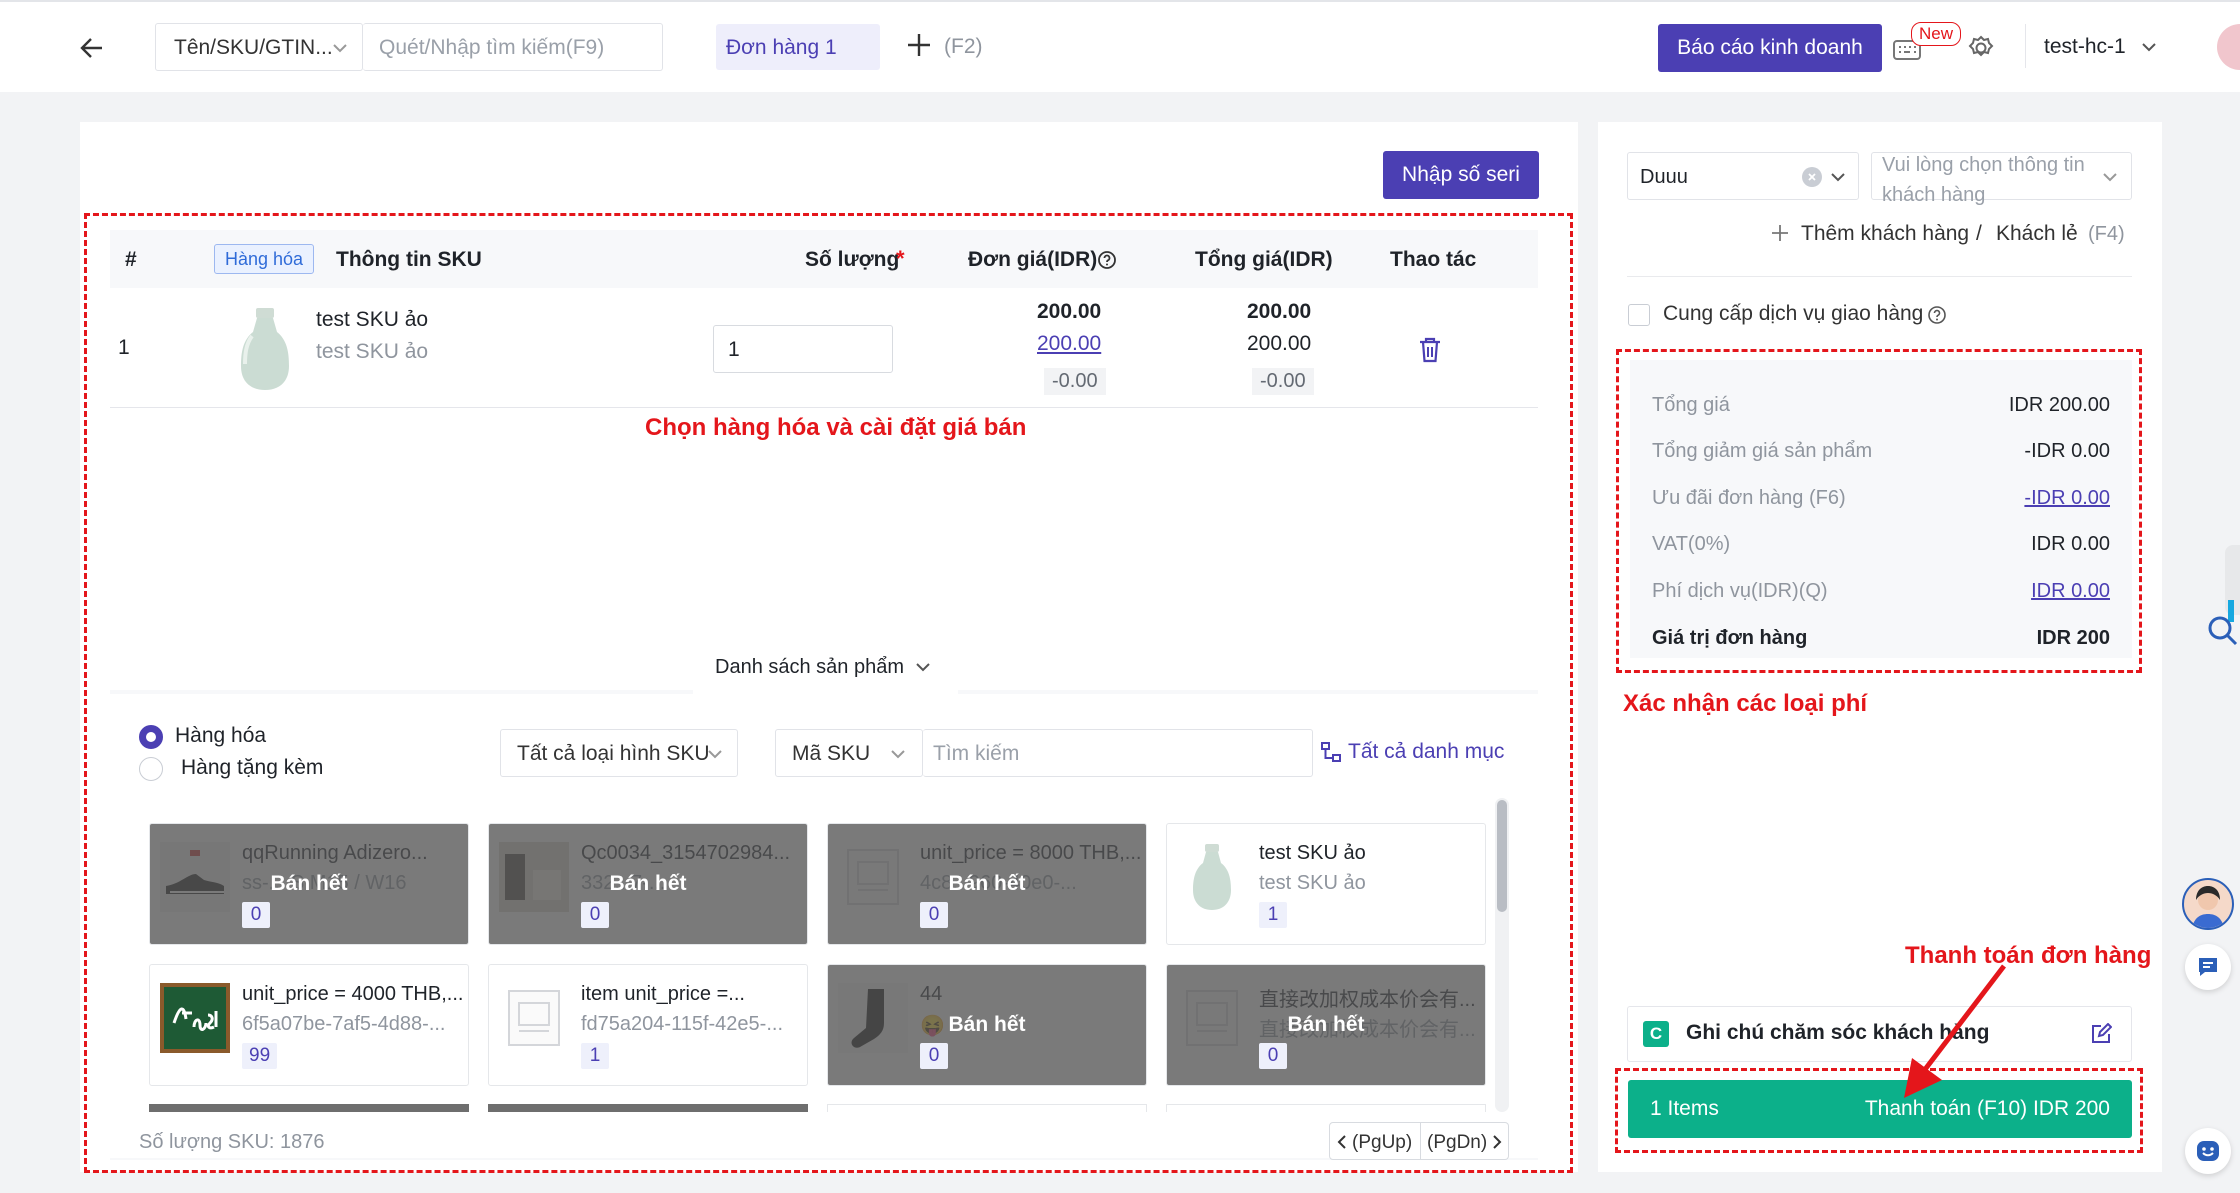 The height and width of the screenshot is (1193, 2240). What do you see at coordinates (1656, 1034) in the screenshot?
I see `care-note-badge: C` at bounding box center [1656, 1034].